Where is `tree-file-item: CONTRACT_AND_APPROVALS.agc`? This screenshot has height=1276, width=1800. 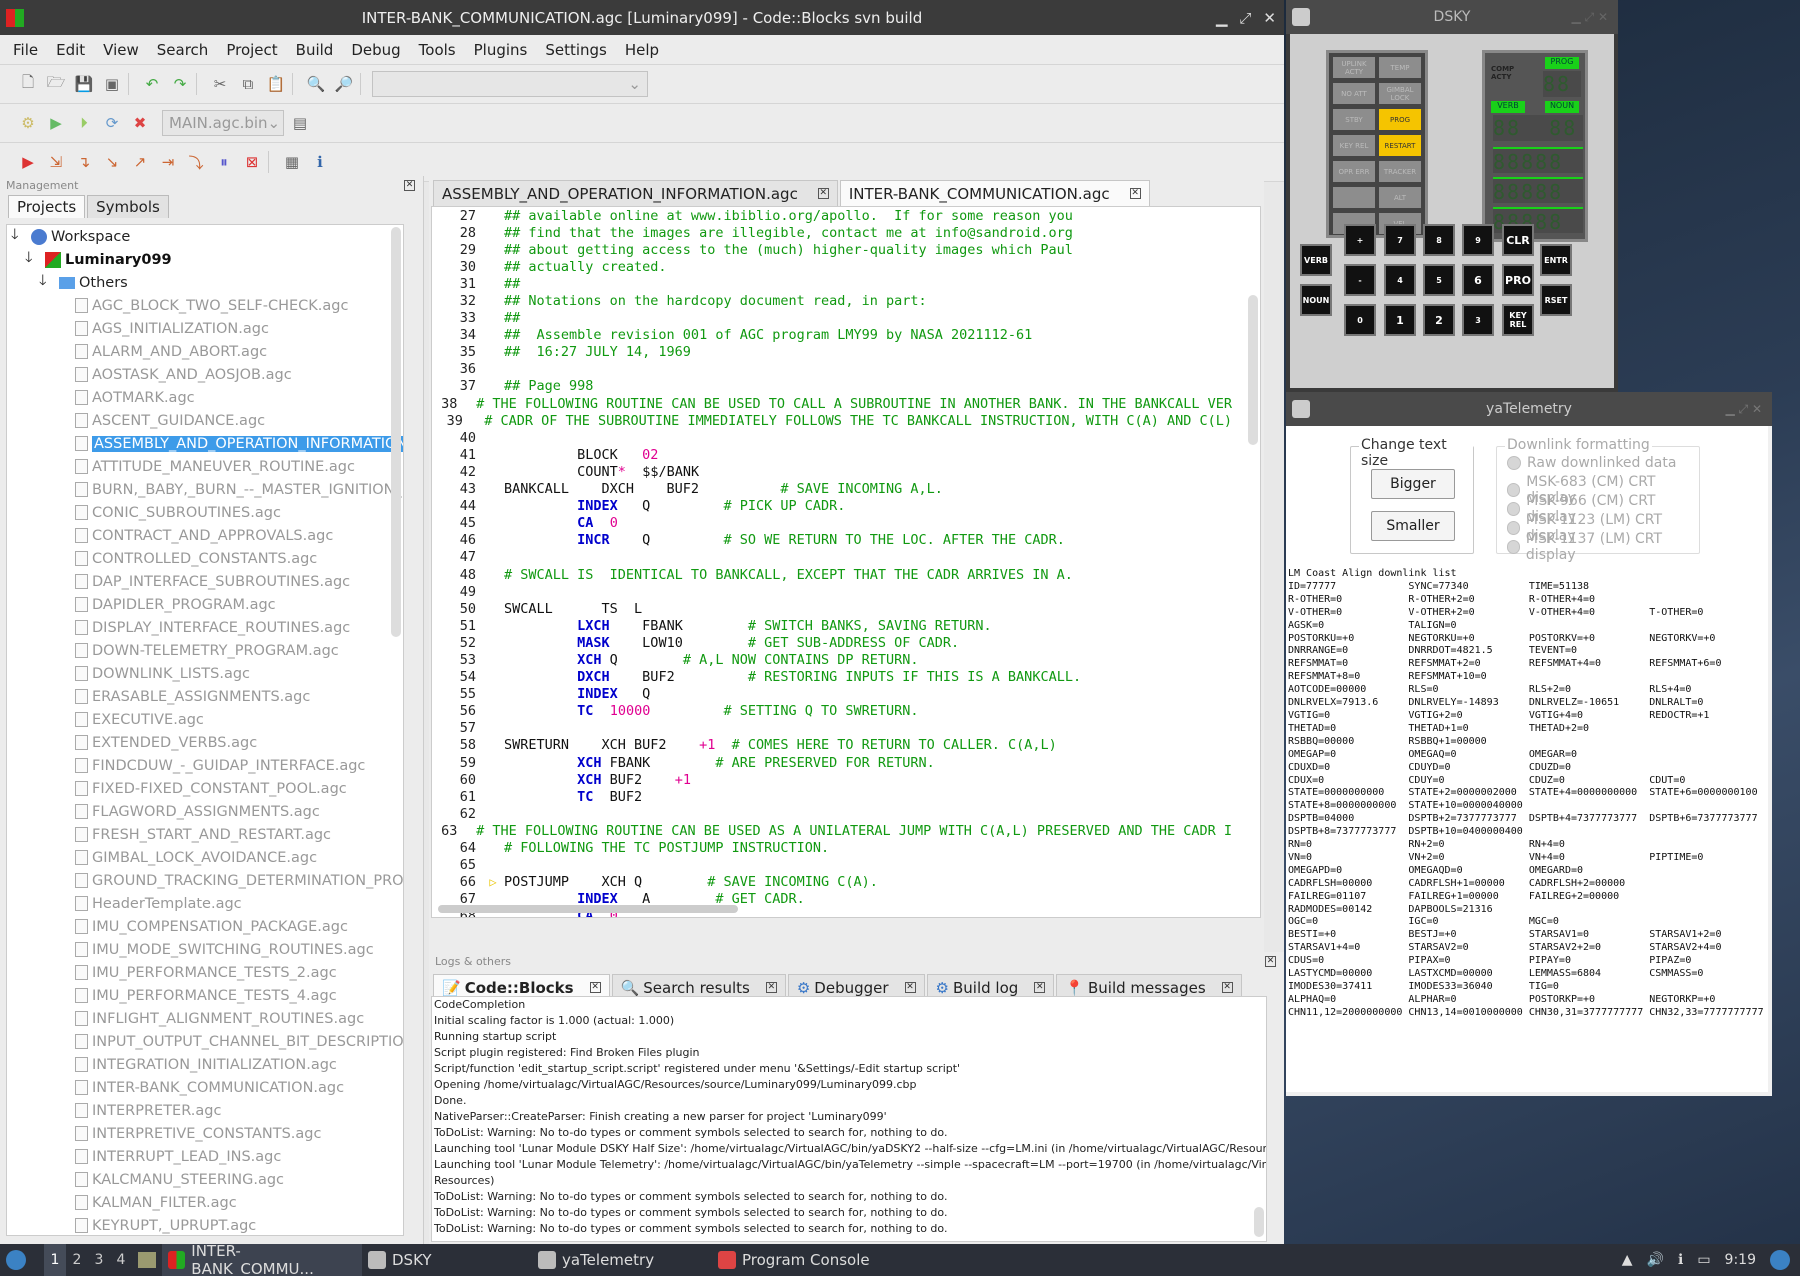
tree-file-item: CONTRACT_AND_APPROVALS.agc is located at coordinates (205, 535).